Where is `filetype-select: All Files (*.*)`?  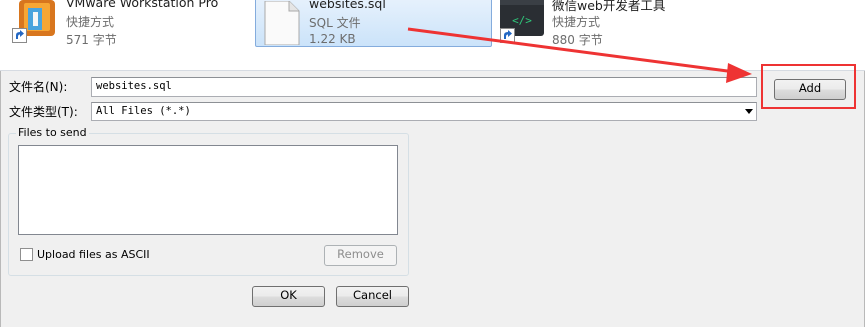 filetype-select: All Files (*.*) is located at coordinates (424, 111).